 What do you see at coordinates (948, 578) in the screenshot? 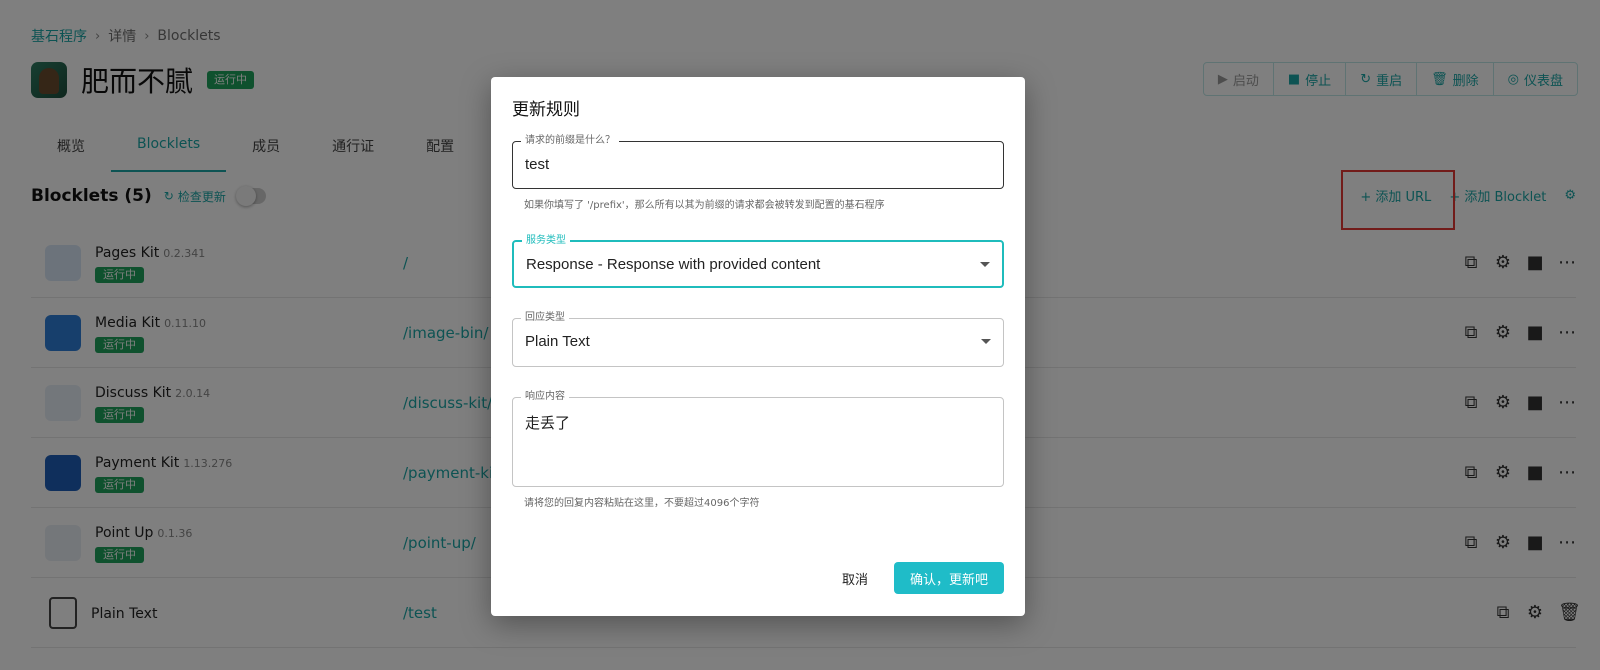
I see `confirm-button: 确认，更新吧` at bounding box center [948, 578].